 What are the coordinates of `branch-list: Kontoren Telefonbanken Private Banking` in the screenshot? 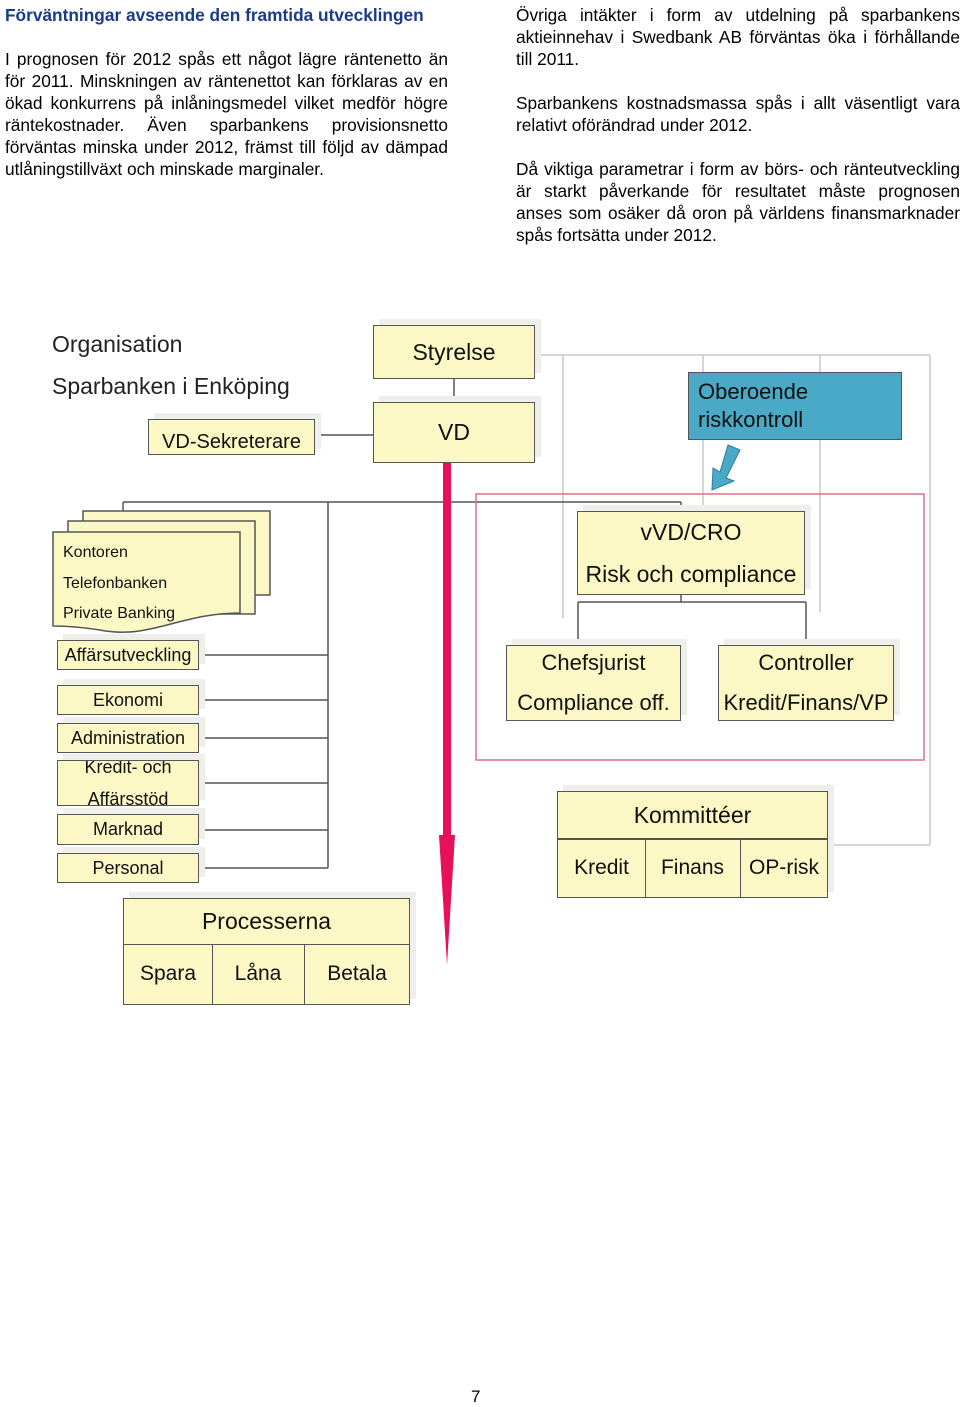 It's located at (119, 584).